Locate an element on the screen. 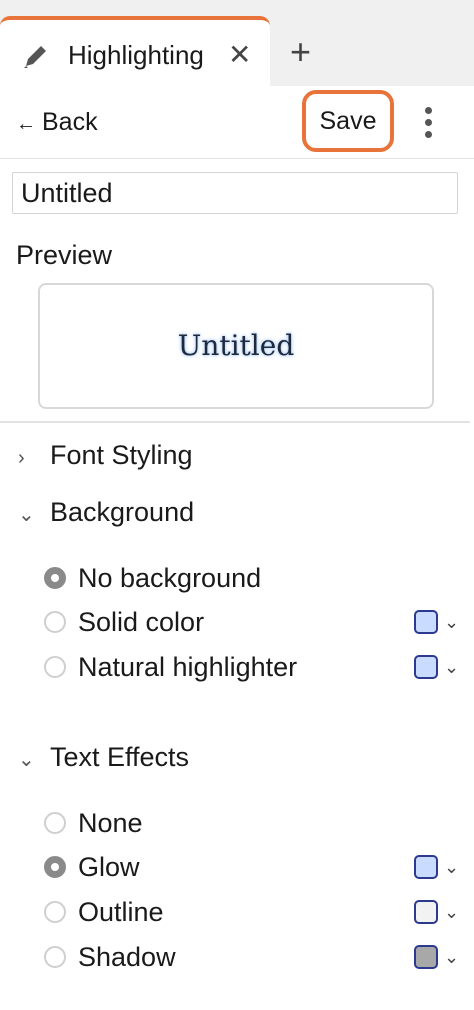  name-input is located at coordinates (235, 193).